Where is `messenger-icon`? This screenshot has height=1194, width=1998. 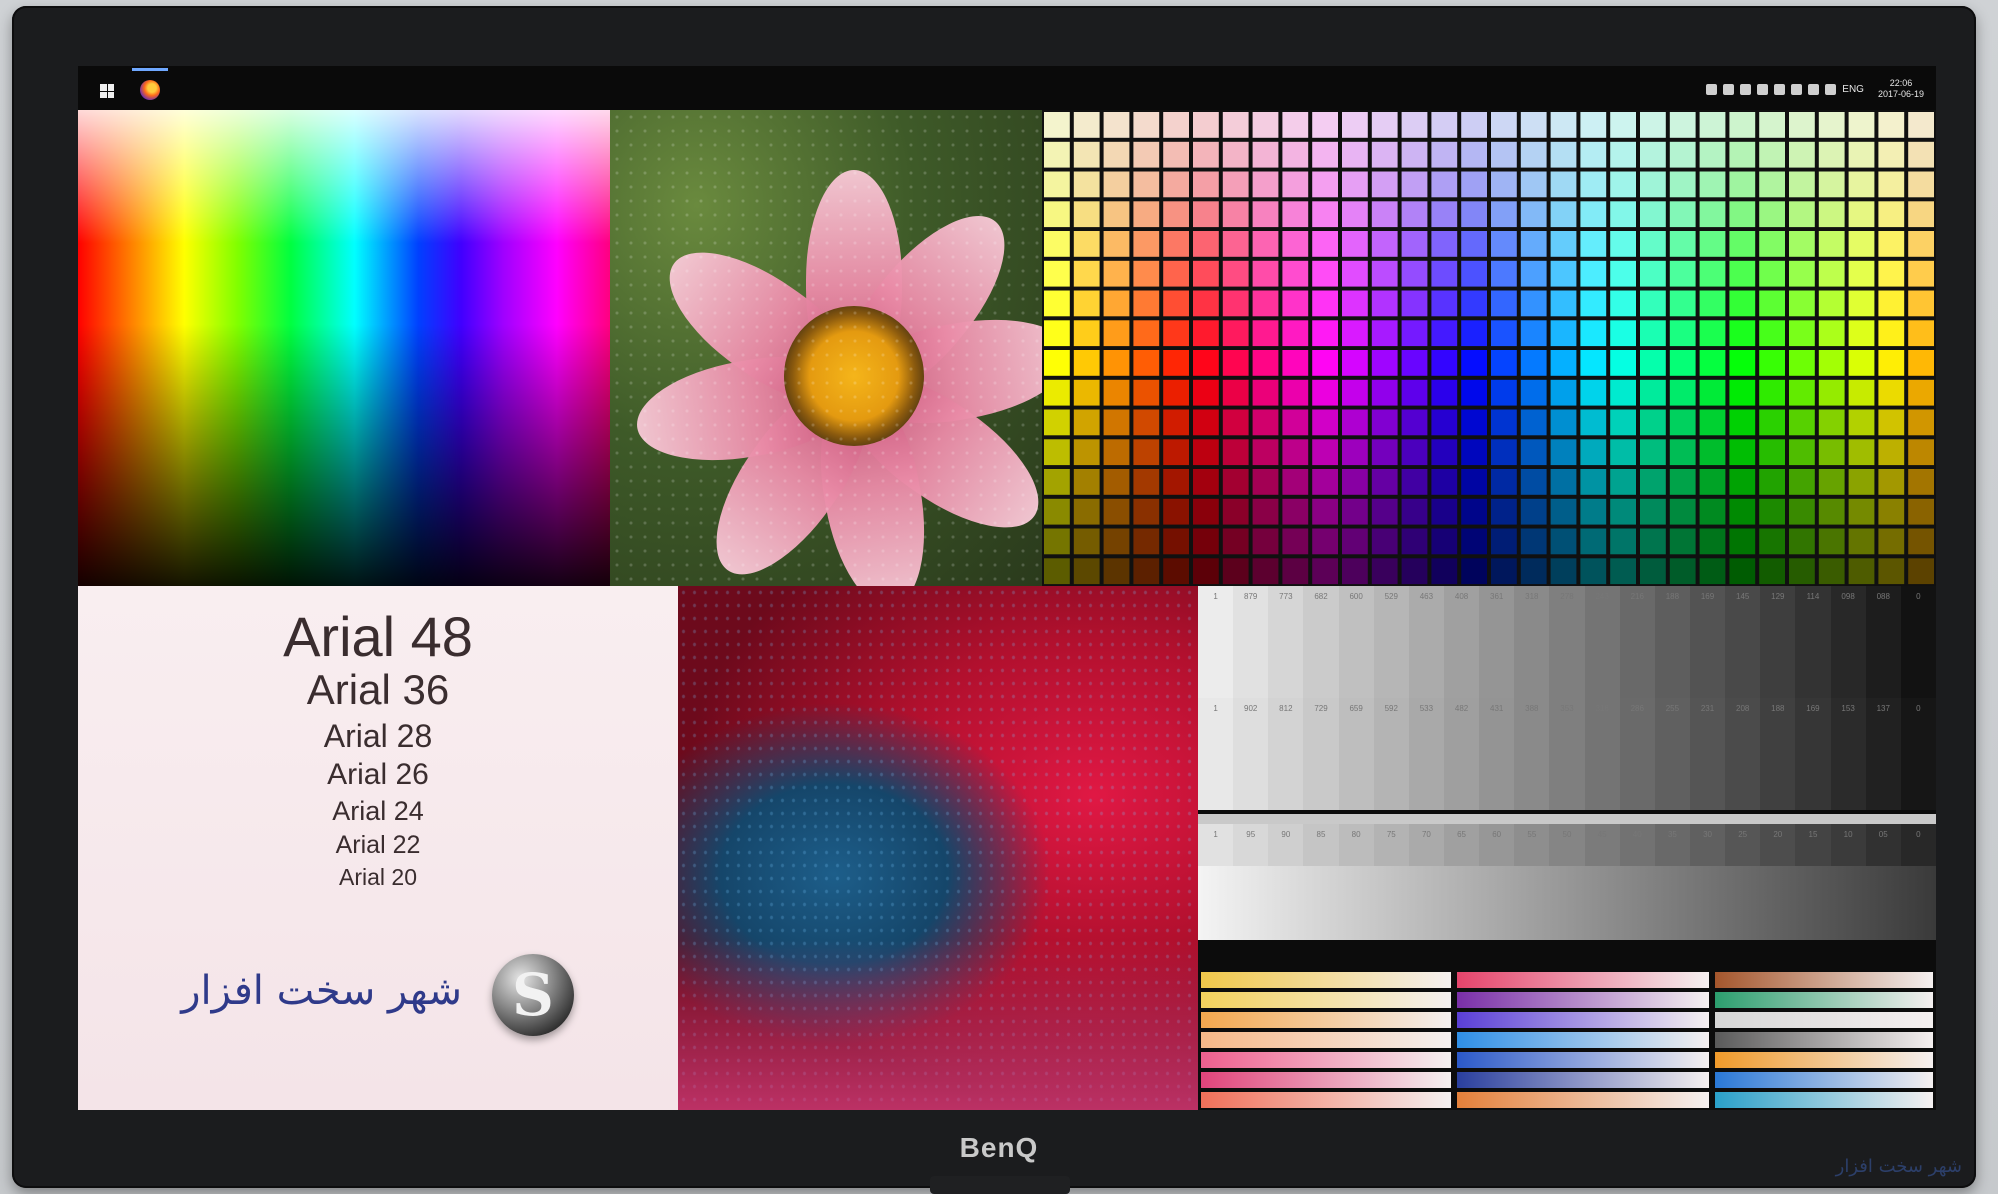
messenger-icon is located at coordinates (1763, 89).